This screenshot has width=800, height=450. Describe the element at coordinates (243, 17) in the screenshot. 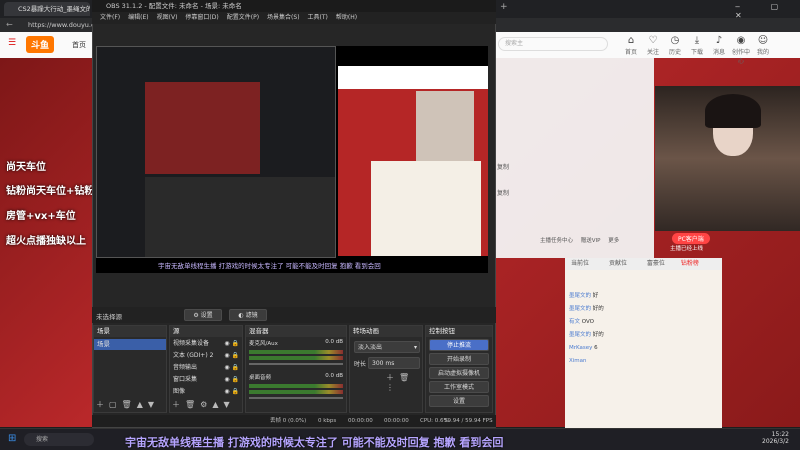

I see `obs-menu-item: 配置文件(P)` at that location.